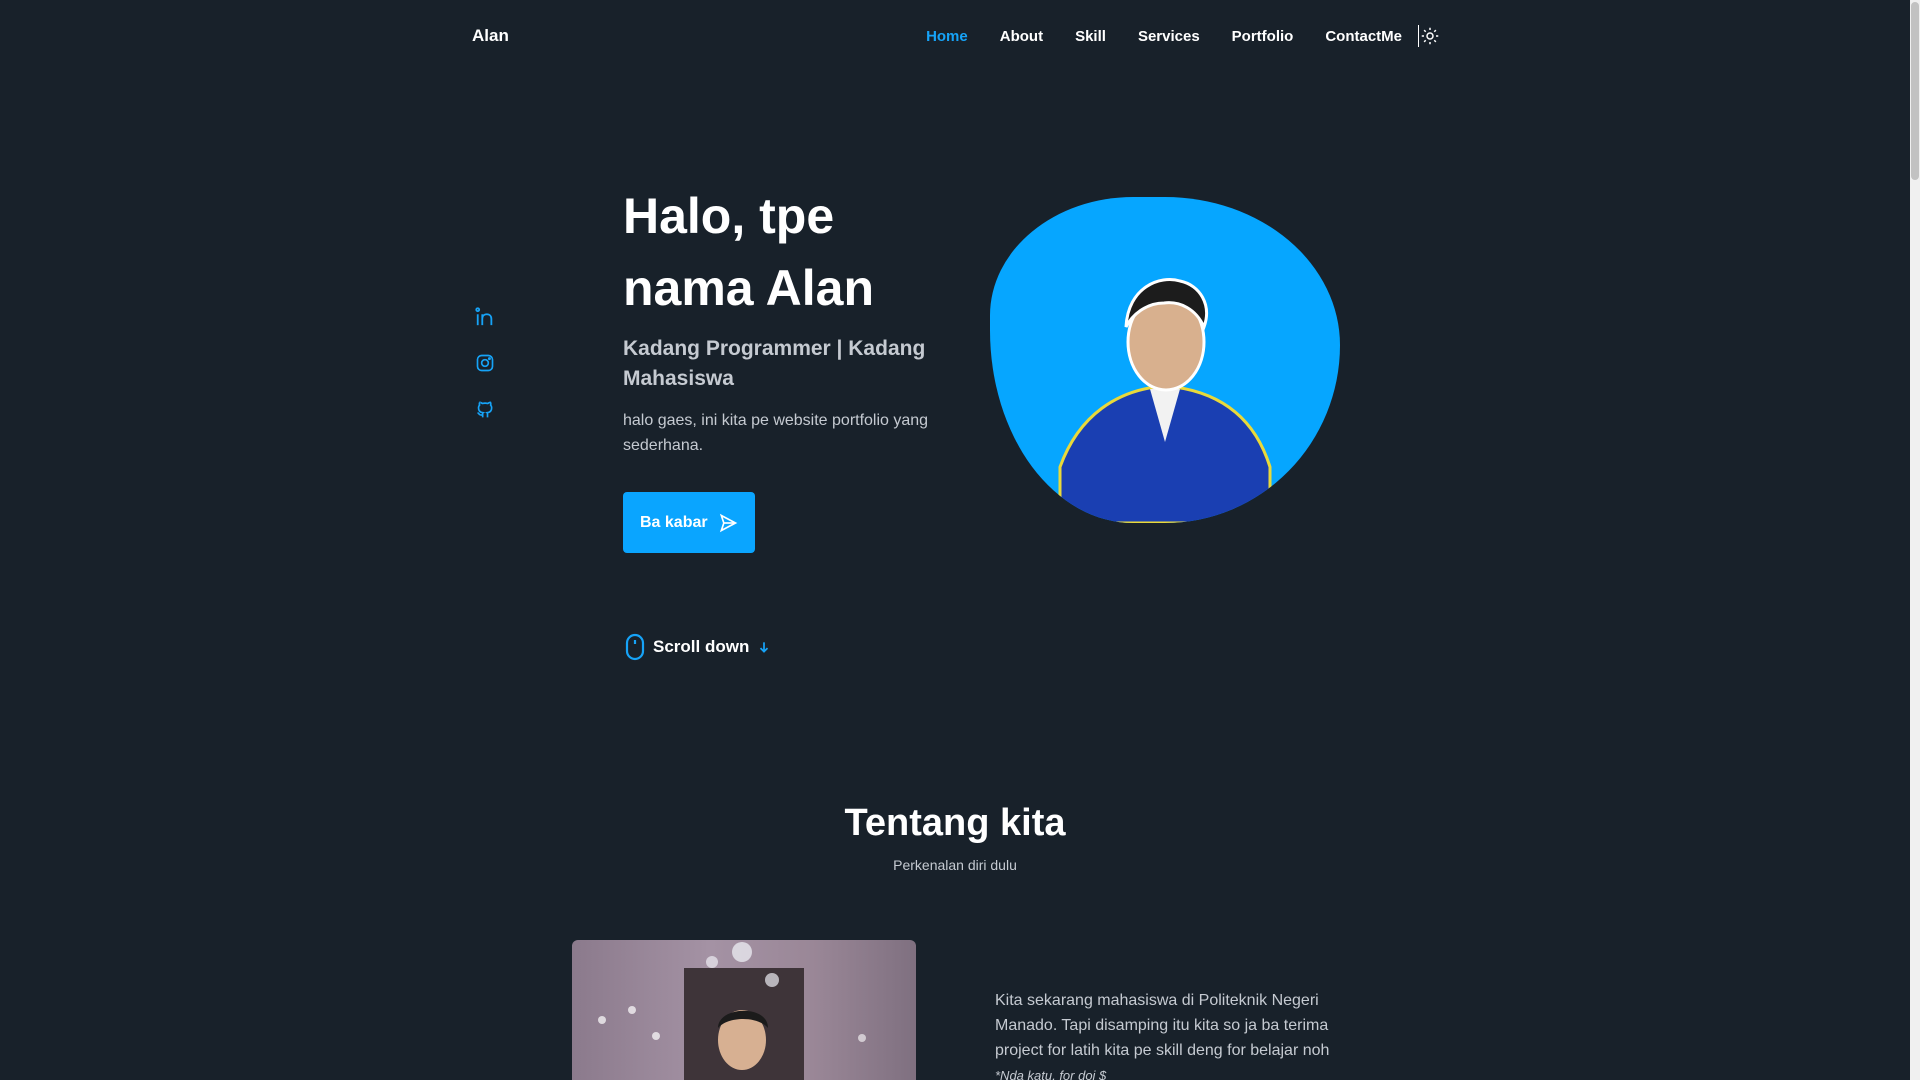  Describe the element at coordinates (1165, 360) in the screenshot. I see `profile-photo` at that location.